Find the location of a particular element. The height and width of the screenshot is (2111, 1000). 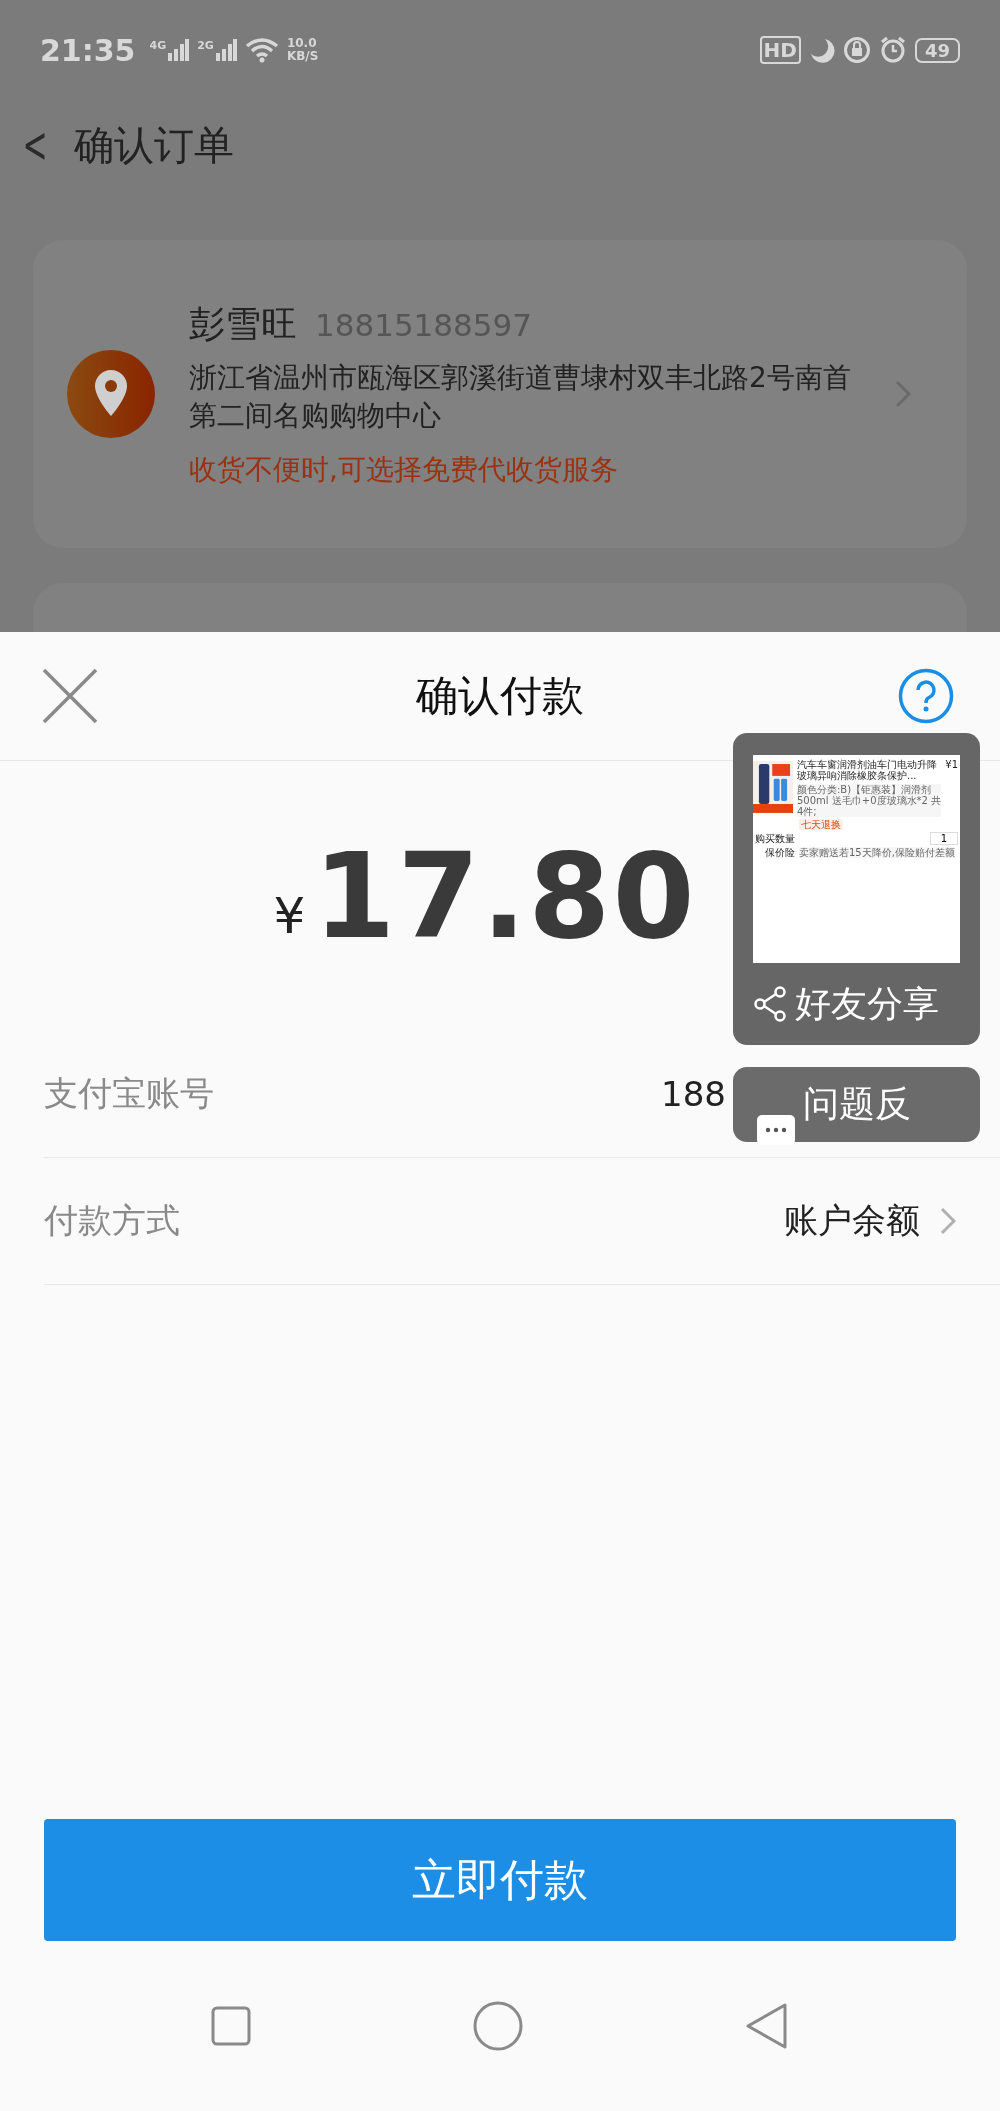

feedback-label: 问题反 is located at coordinates (857, 1104).